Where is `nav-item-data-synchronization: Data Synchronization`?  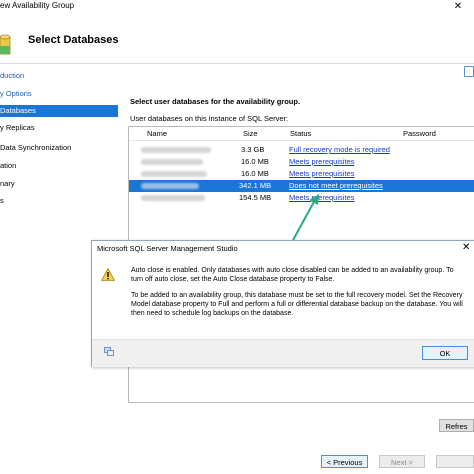
nav-item-data-synchronization: Data Synchronization is located at coordinates (59, 148).